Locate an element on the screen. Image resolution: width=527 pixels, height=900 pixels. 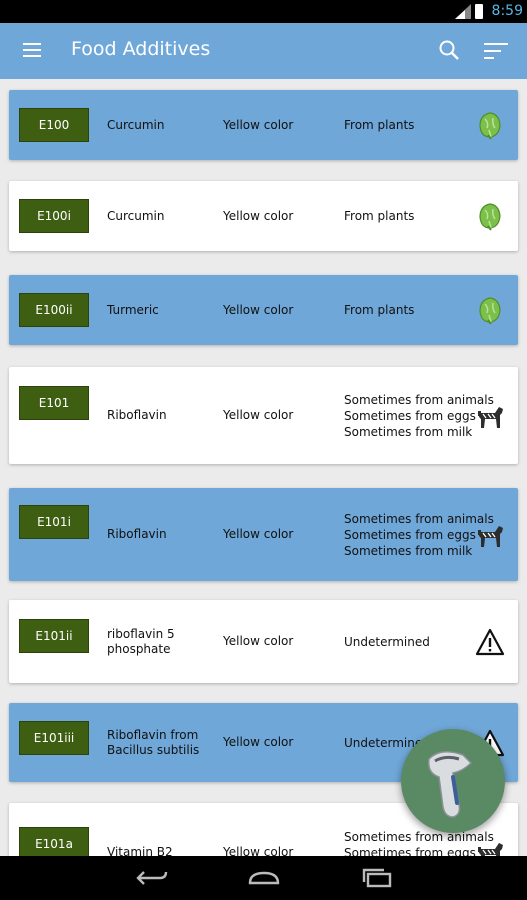
additive-name: Vitamin B2 is located at coordinates (140, 850).